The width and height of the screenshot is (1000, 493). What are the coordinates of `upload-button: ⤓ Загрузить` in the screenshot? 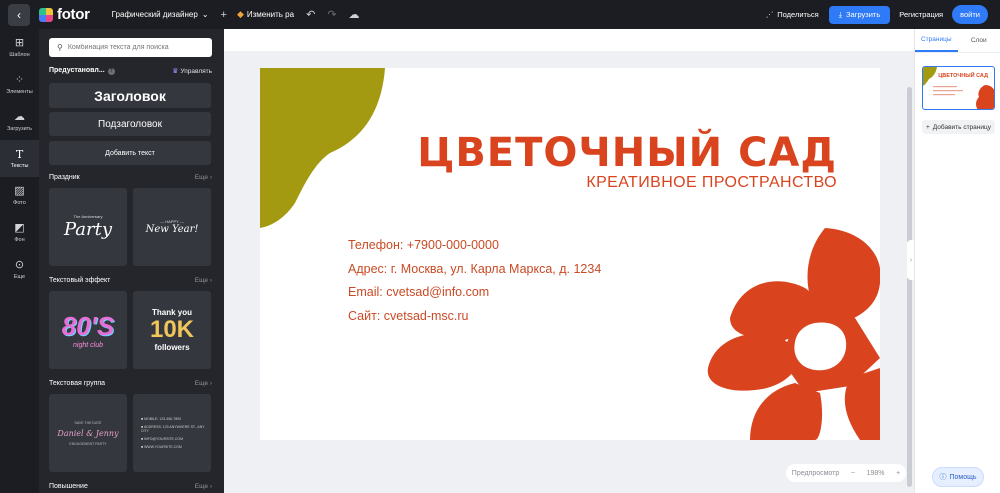 It's located at (859, 14).